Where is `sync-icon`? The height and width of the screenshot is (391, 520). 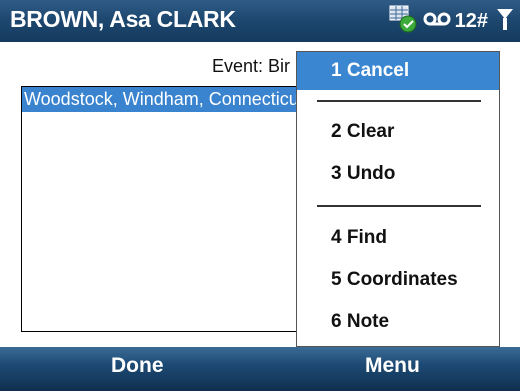
sync-icon is located at coordinates (404, 21).